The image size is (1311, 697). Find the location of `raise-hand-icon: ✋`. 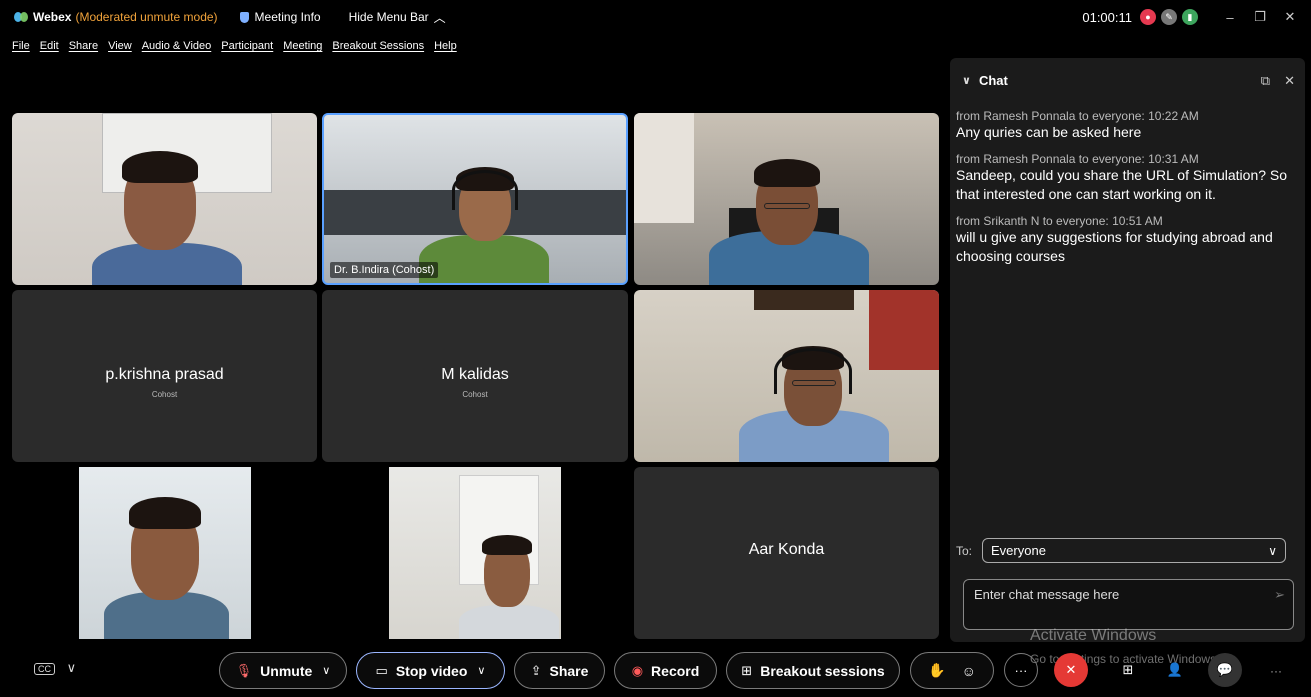

raise-hand-icon: ✋ is located at coordinates (936, 670).